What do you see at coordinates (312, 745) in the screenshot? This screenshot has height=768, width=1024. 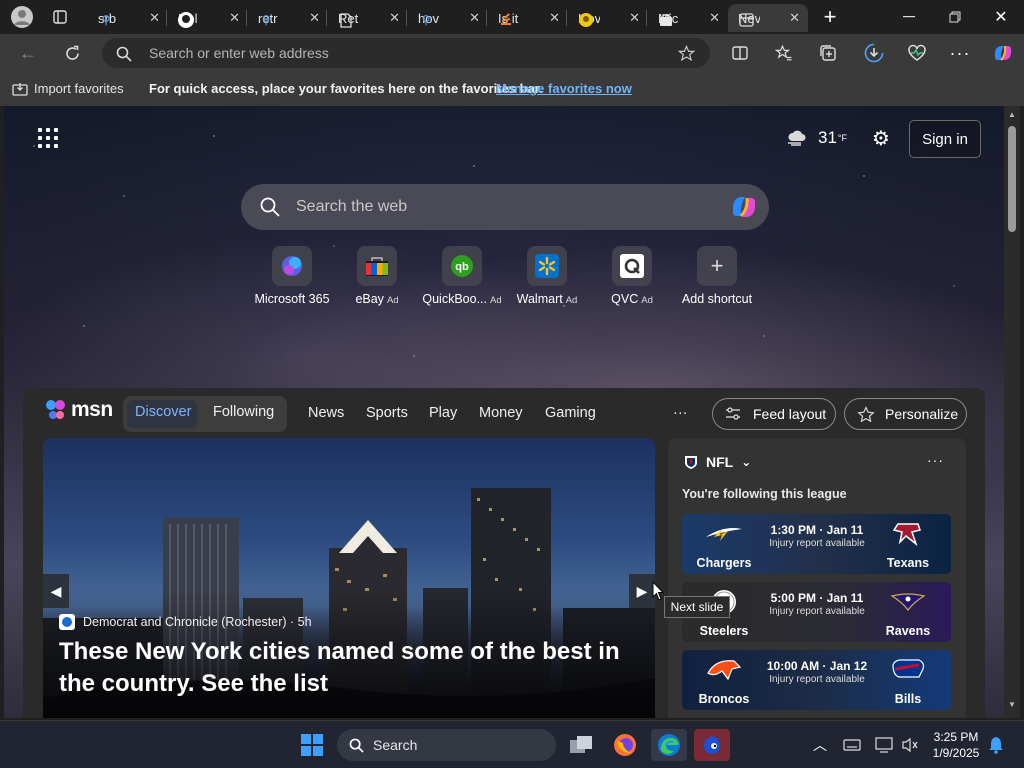 I see `windows-start-icon` at bounding box center [312, 745].